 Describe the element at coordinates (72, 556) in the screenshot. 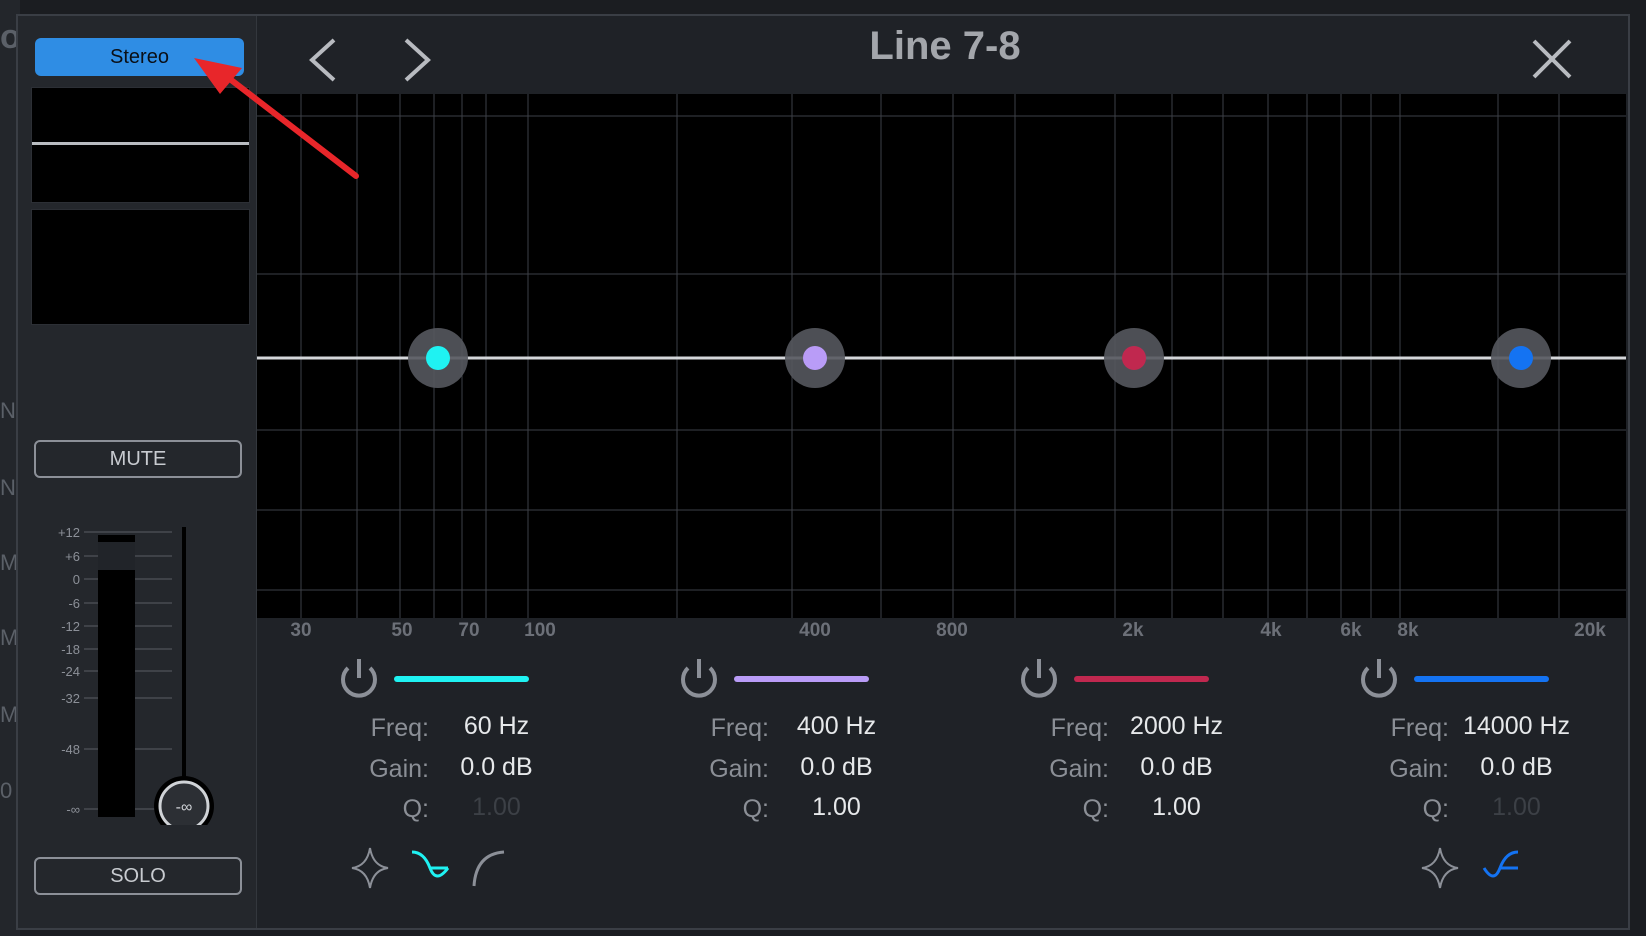

I see `fader-scale-label: +6` at that location.